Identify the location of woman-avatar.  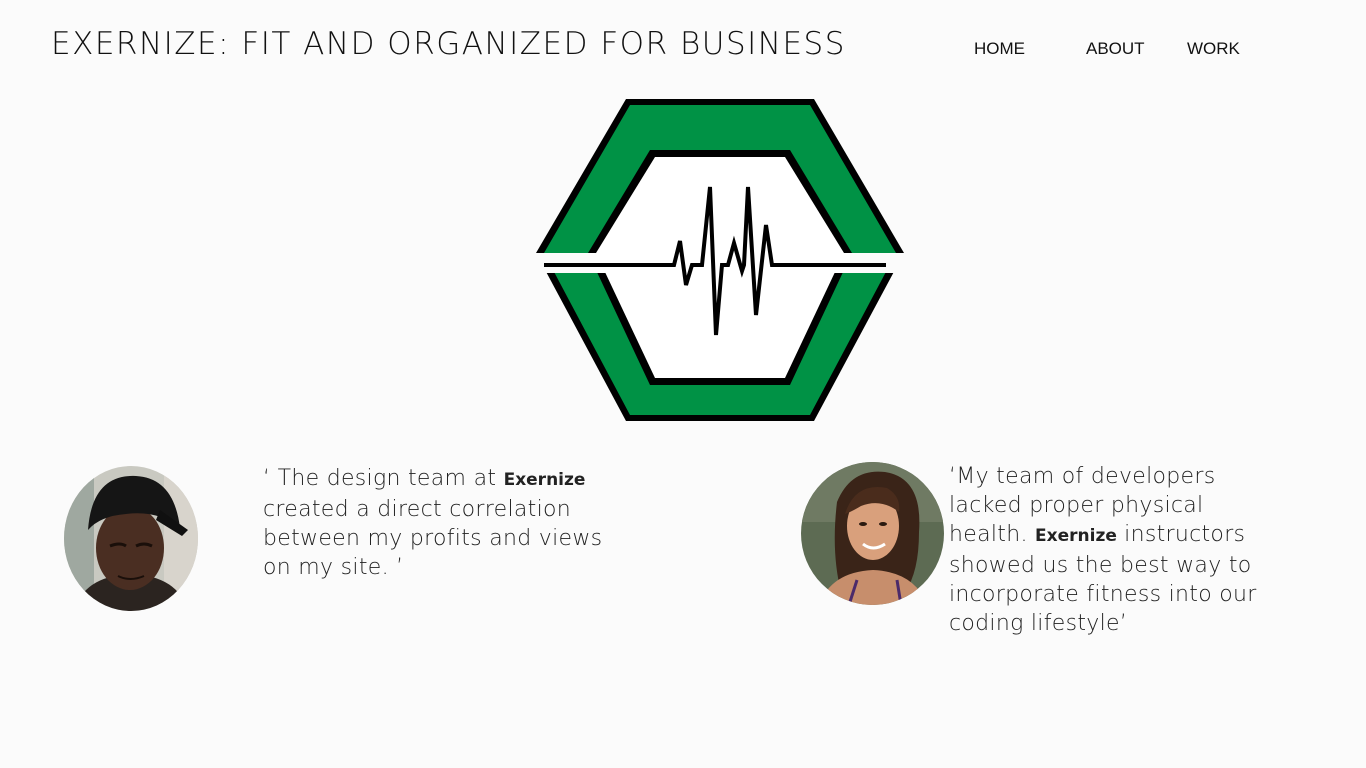
(872, 533).